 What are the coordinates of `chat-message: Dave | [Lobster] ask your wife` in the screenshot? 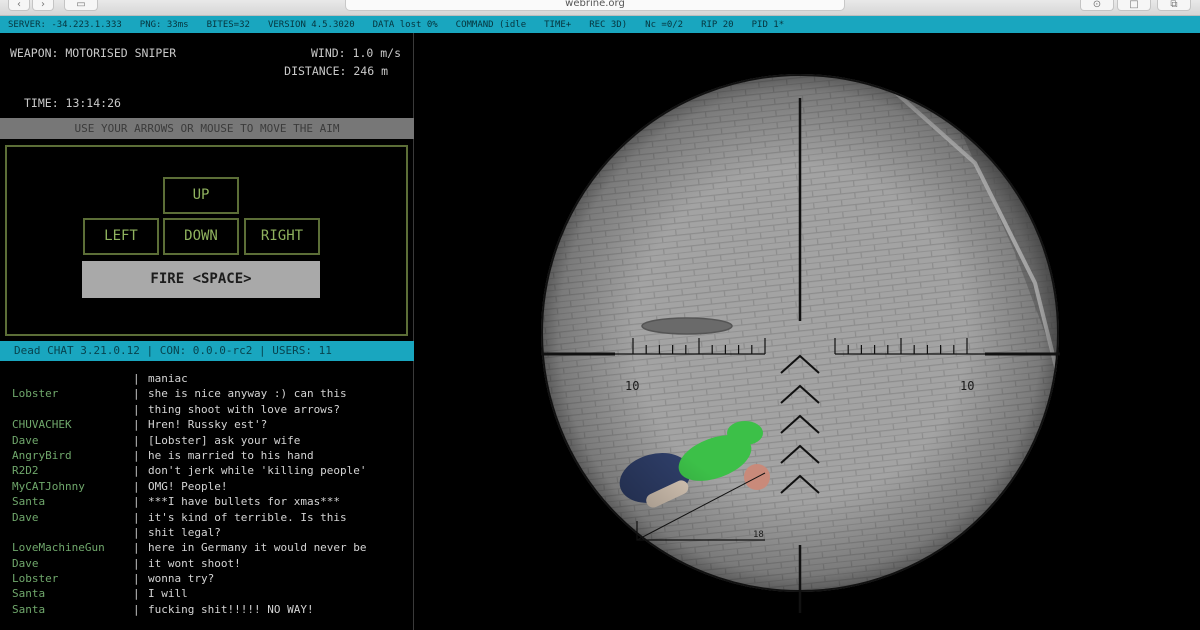 It's located at (207, 441).